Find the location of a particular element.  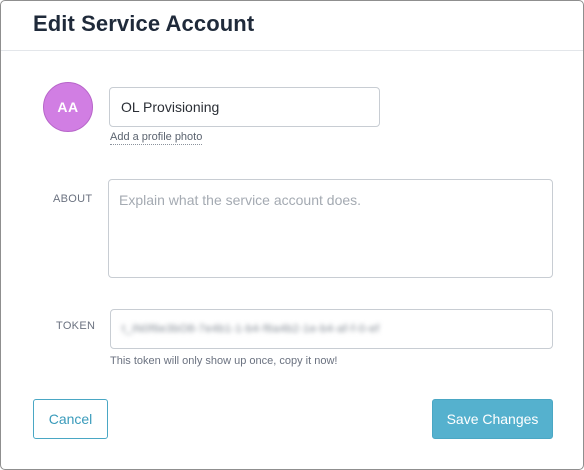

avatar-initials: AA is located at coordinates (68, 107).